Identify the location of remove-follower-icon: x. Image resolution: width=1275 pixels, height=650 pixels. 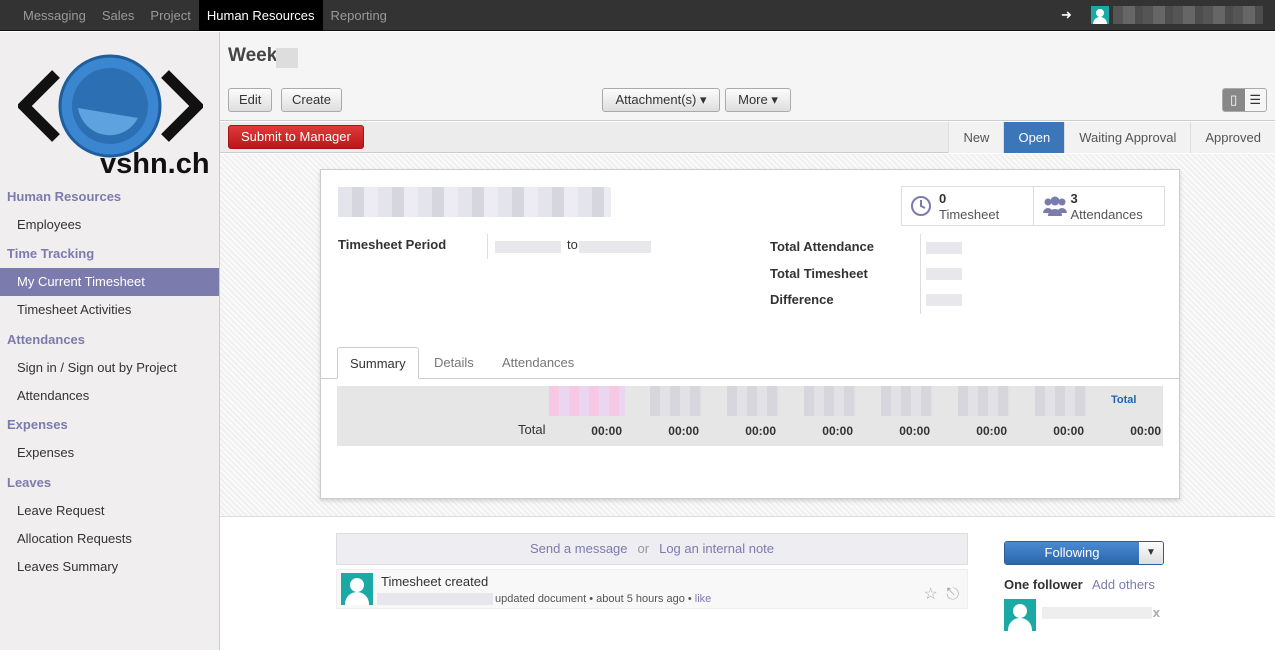
(1156, 612).